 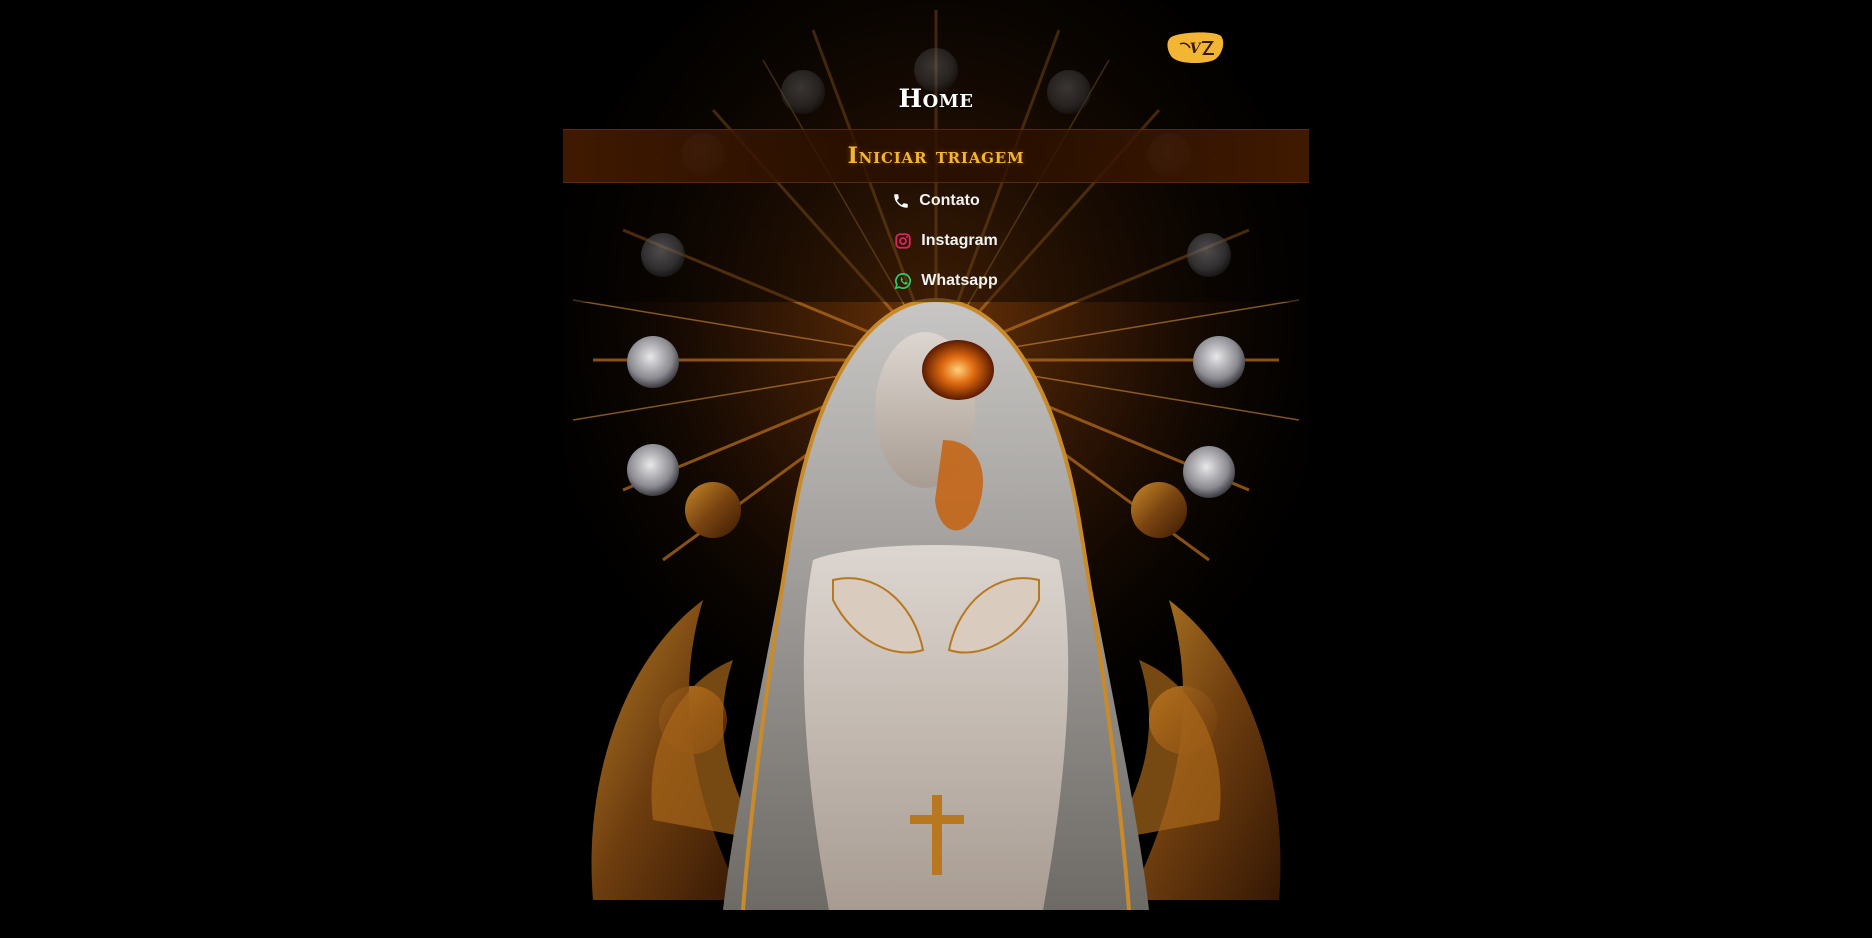 I want to click on start-triage-label: Iniciar triagem, so click(x=936, y=156).